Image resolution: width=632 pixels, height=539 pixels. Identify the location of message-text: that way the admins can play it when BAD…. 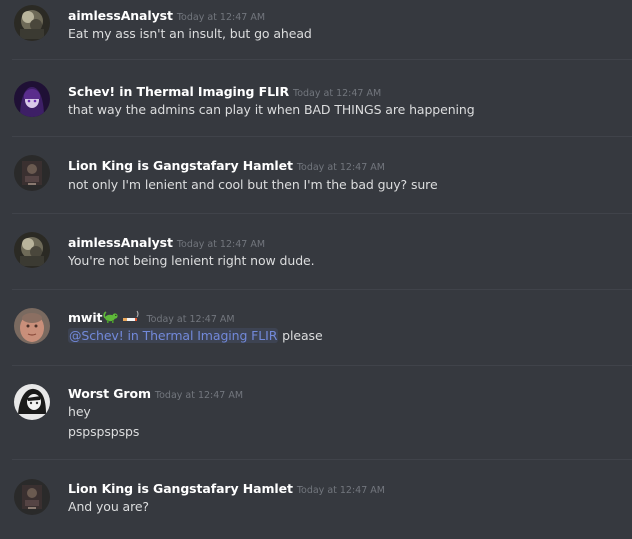
(271, 109).